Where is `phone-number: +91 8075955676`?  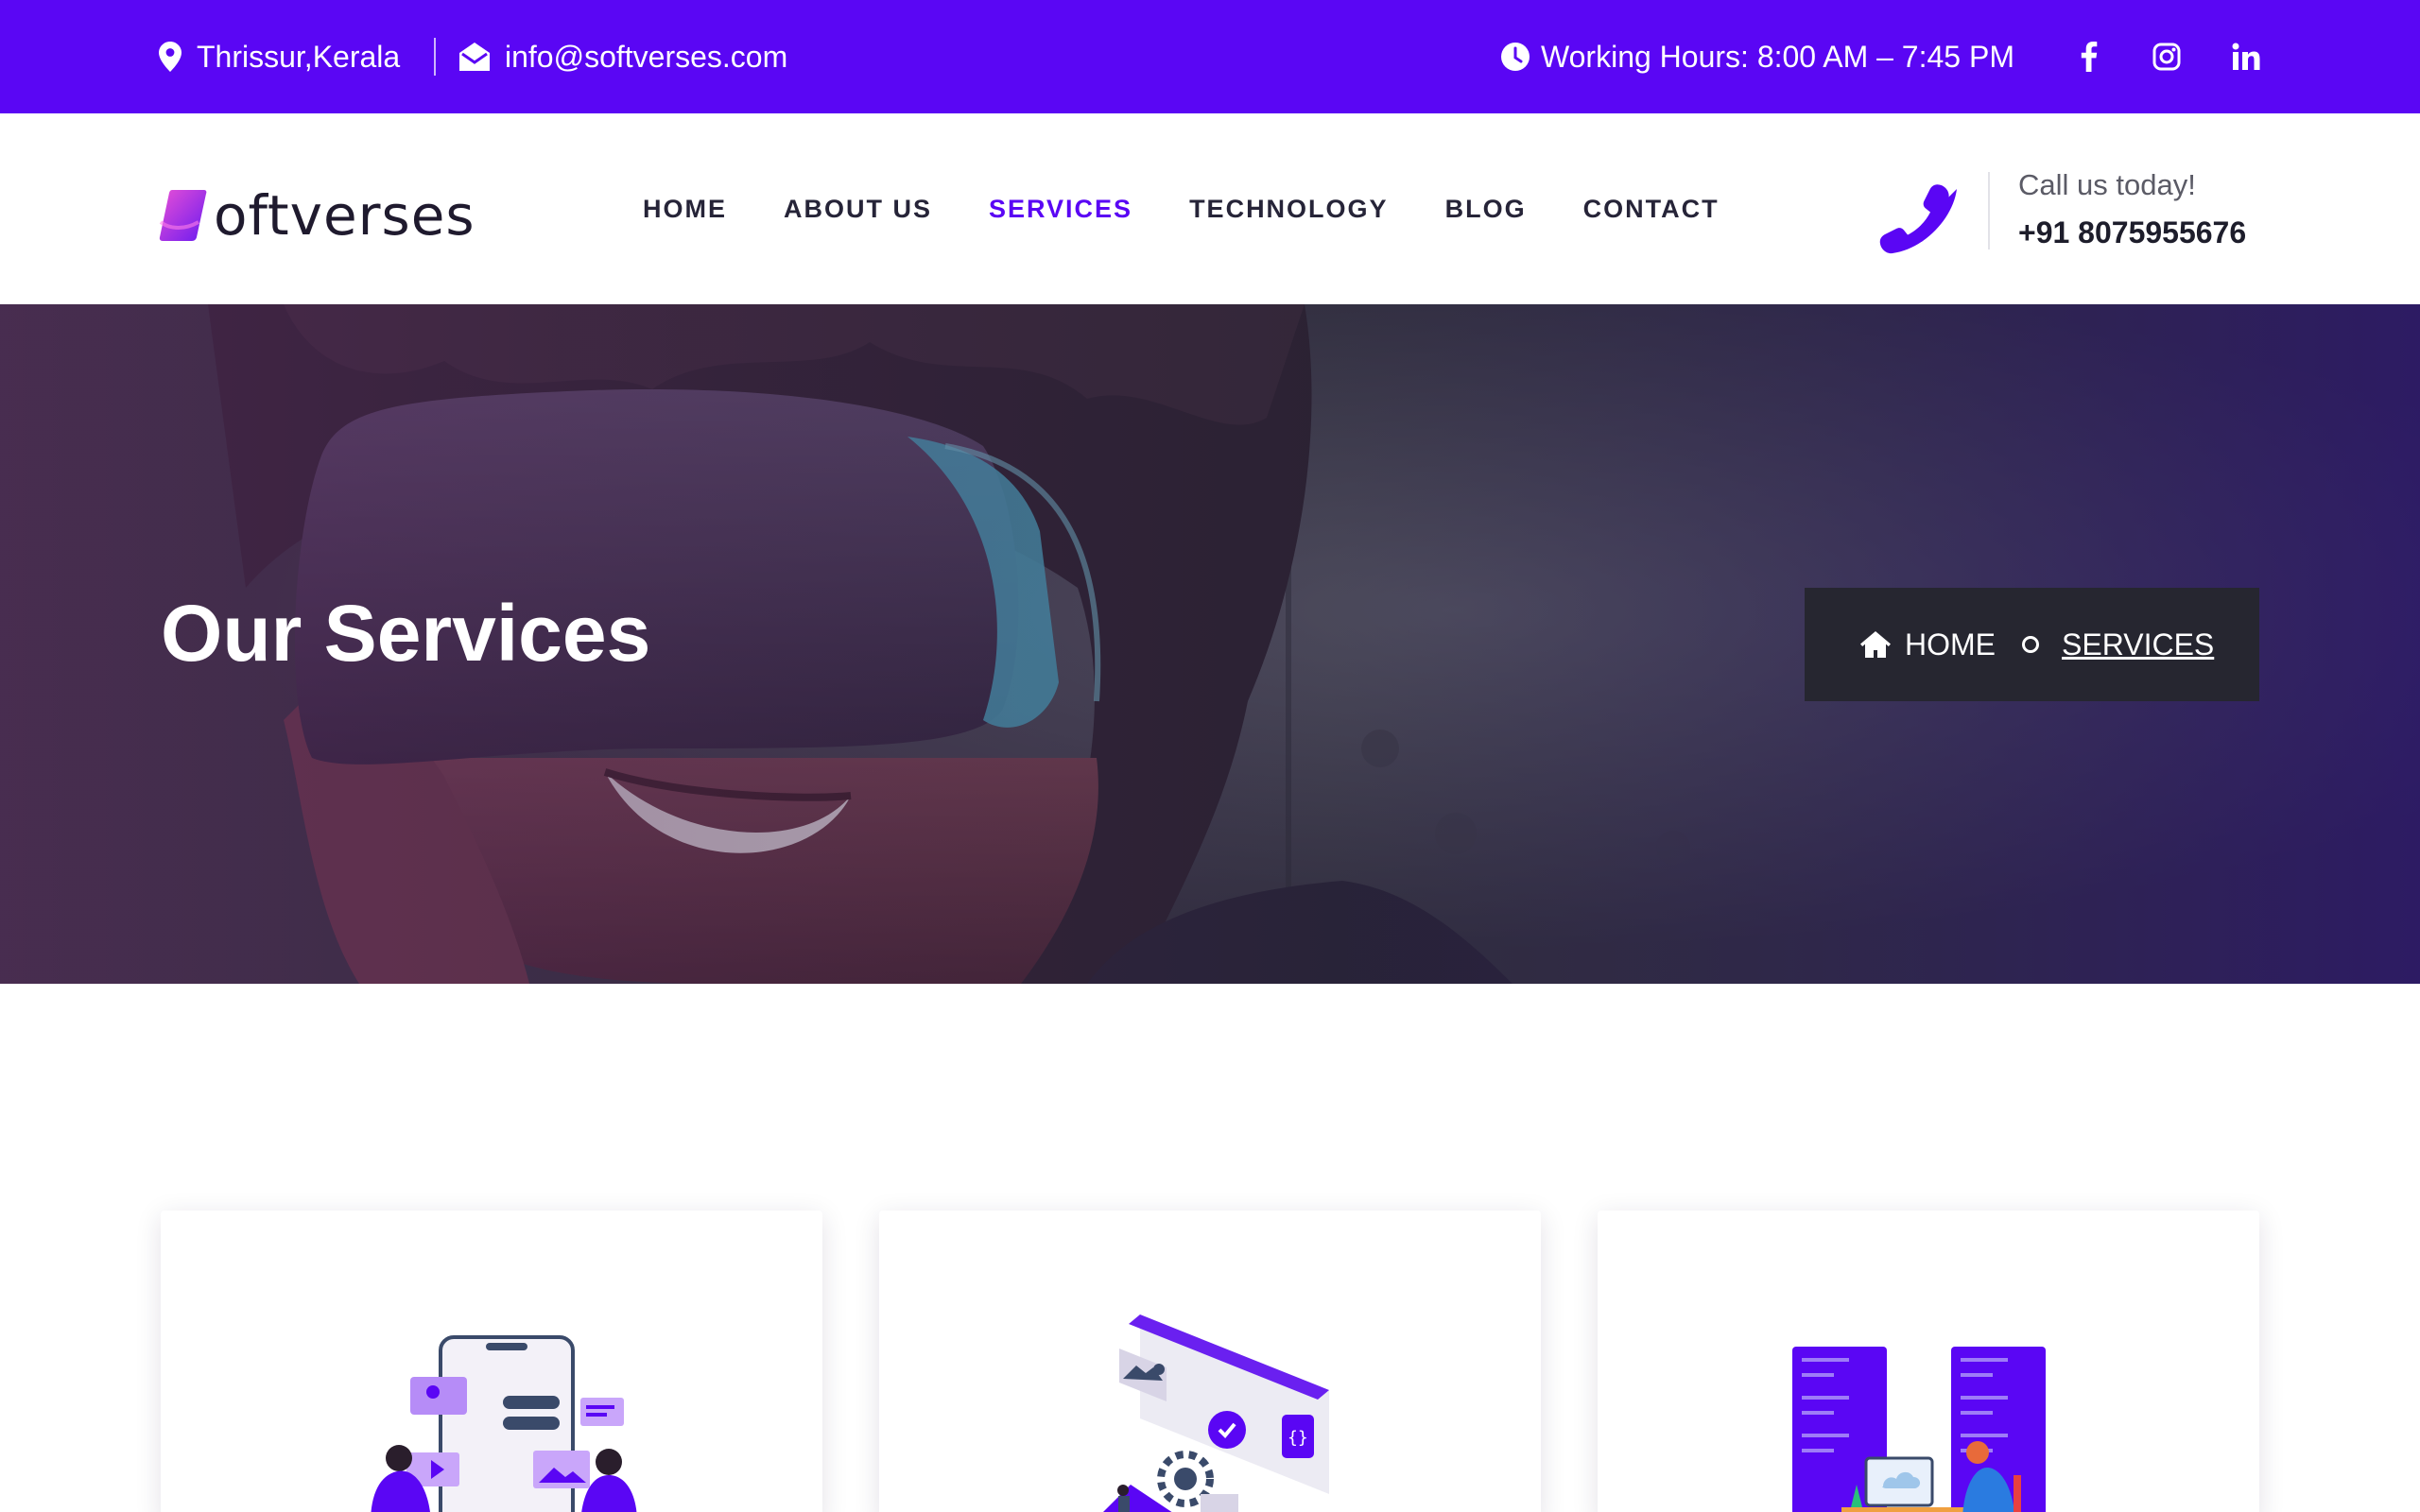
phone-number: +91 8075955676 is located at coordinates (2132, 232).